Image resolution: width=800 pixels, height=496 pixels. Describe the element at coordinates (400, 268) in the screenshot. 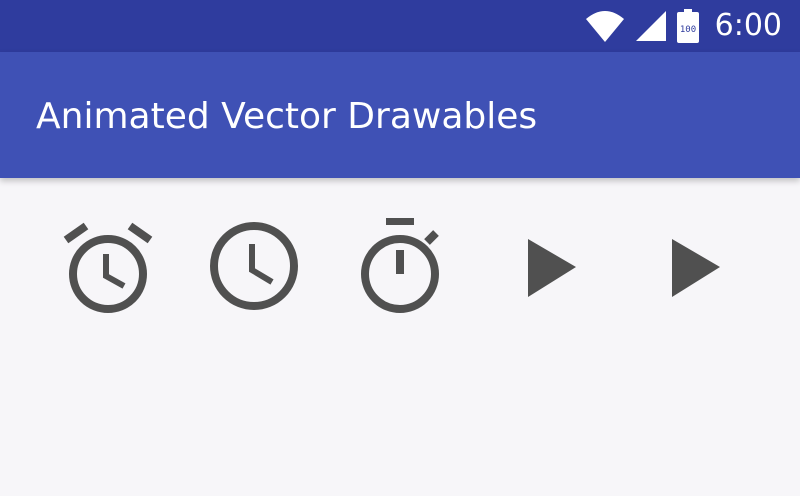

I see `stopwatch-icon` at that location.